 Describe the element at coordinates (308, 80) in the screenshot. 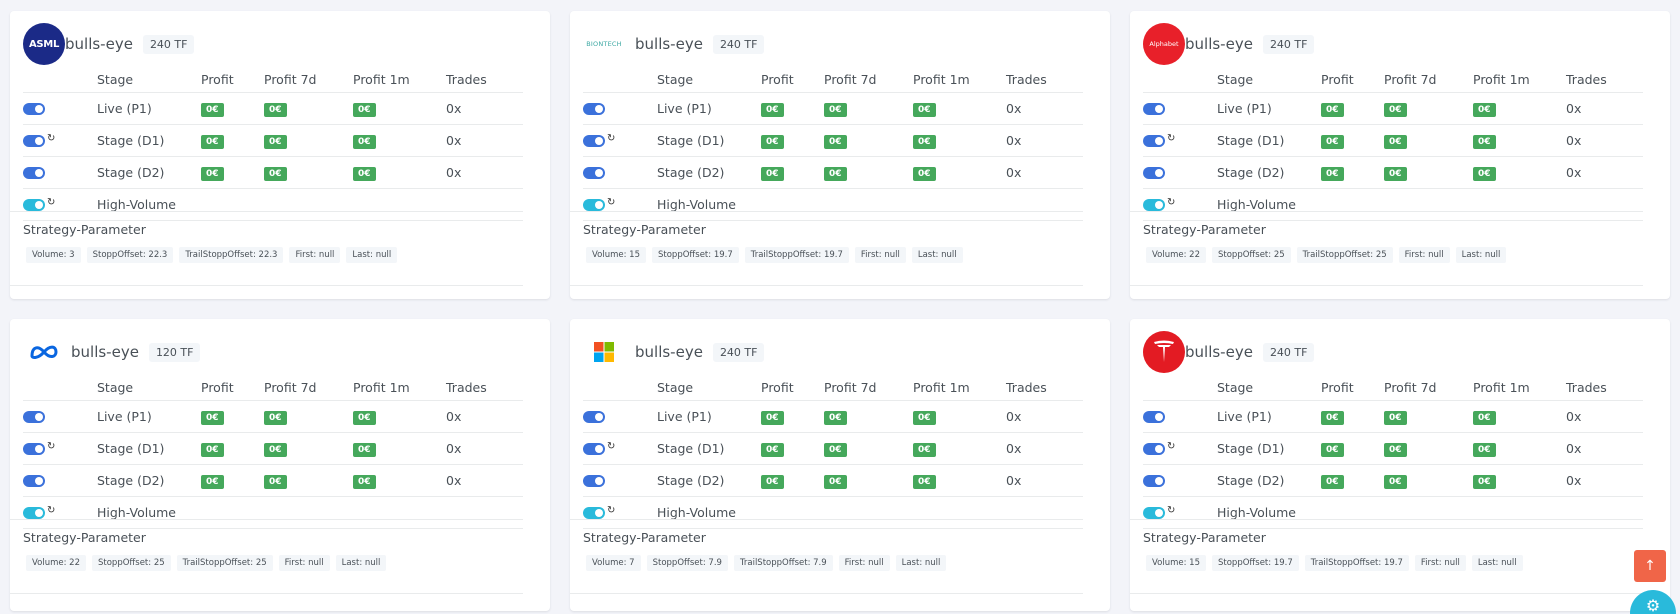

I see `col-profit-7d: Profit 7d` at that location.